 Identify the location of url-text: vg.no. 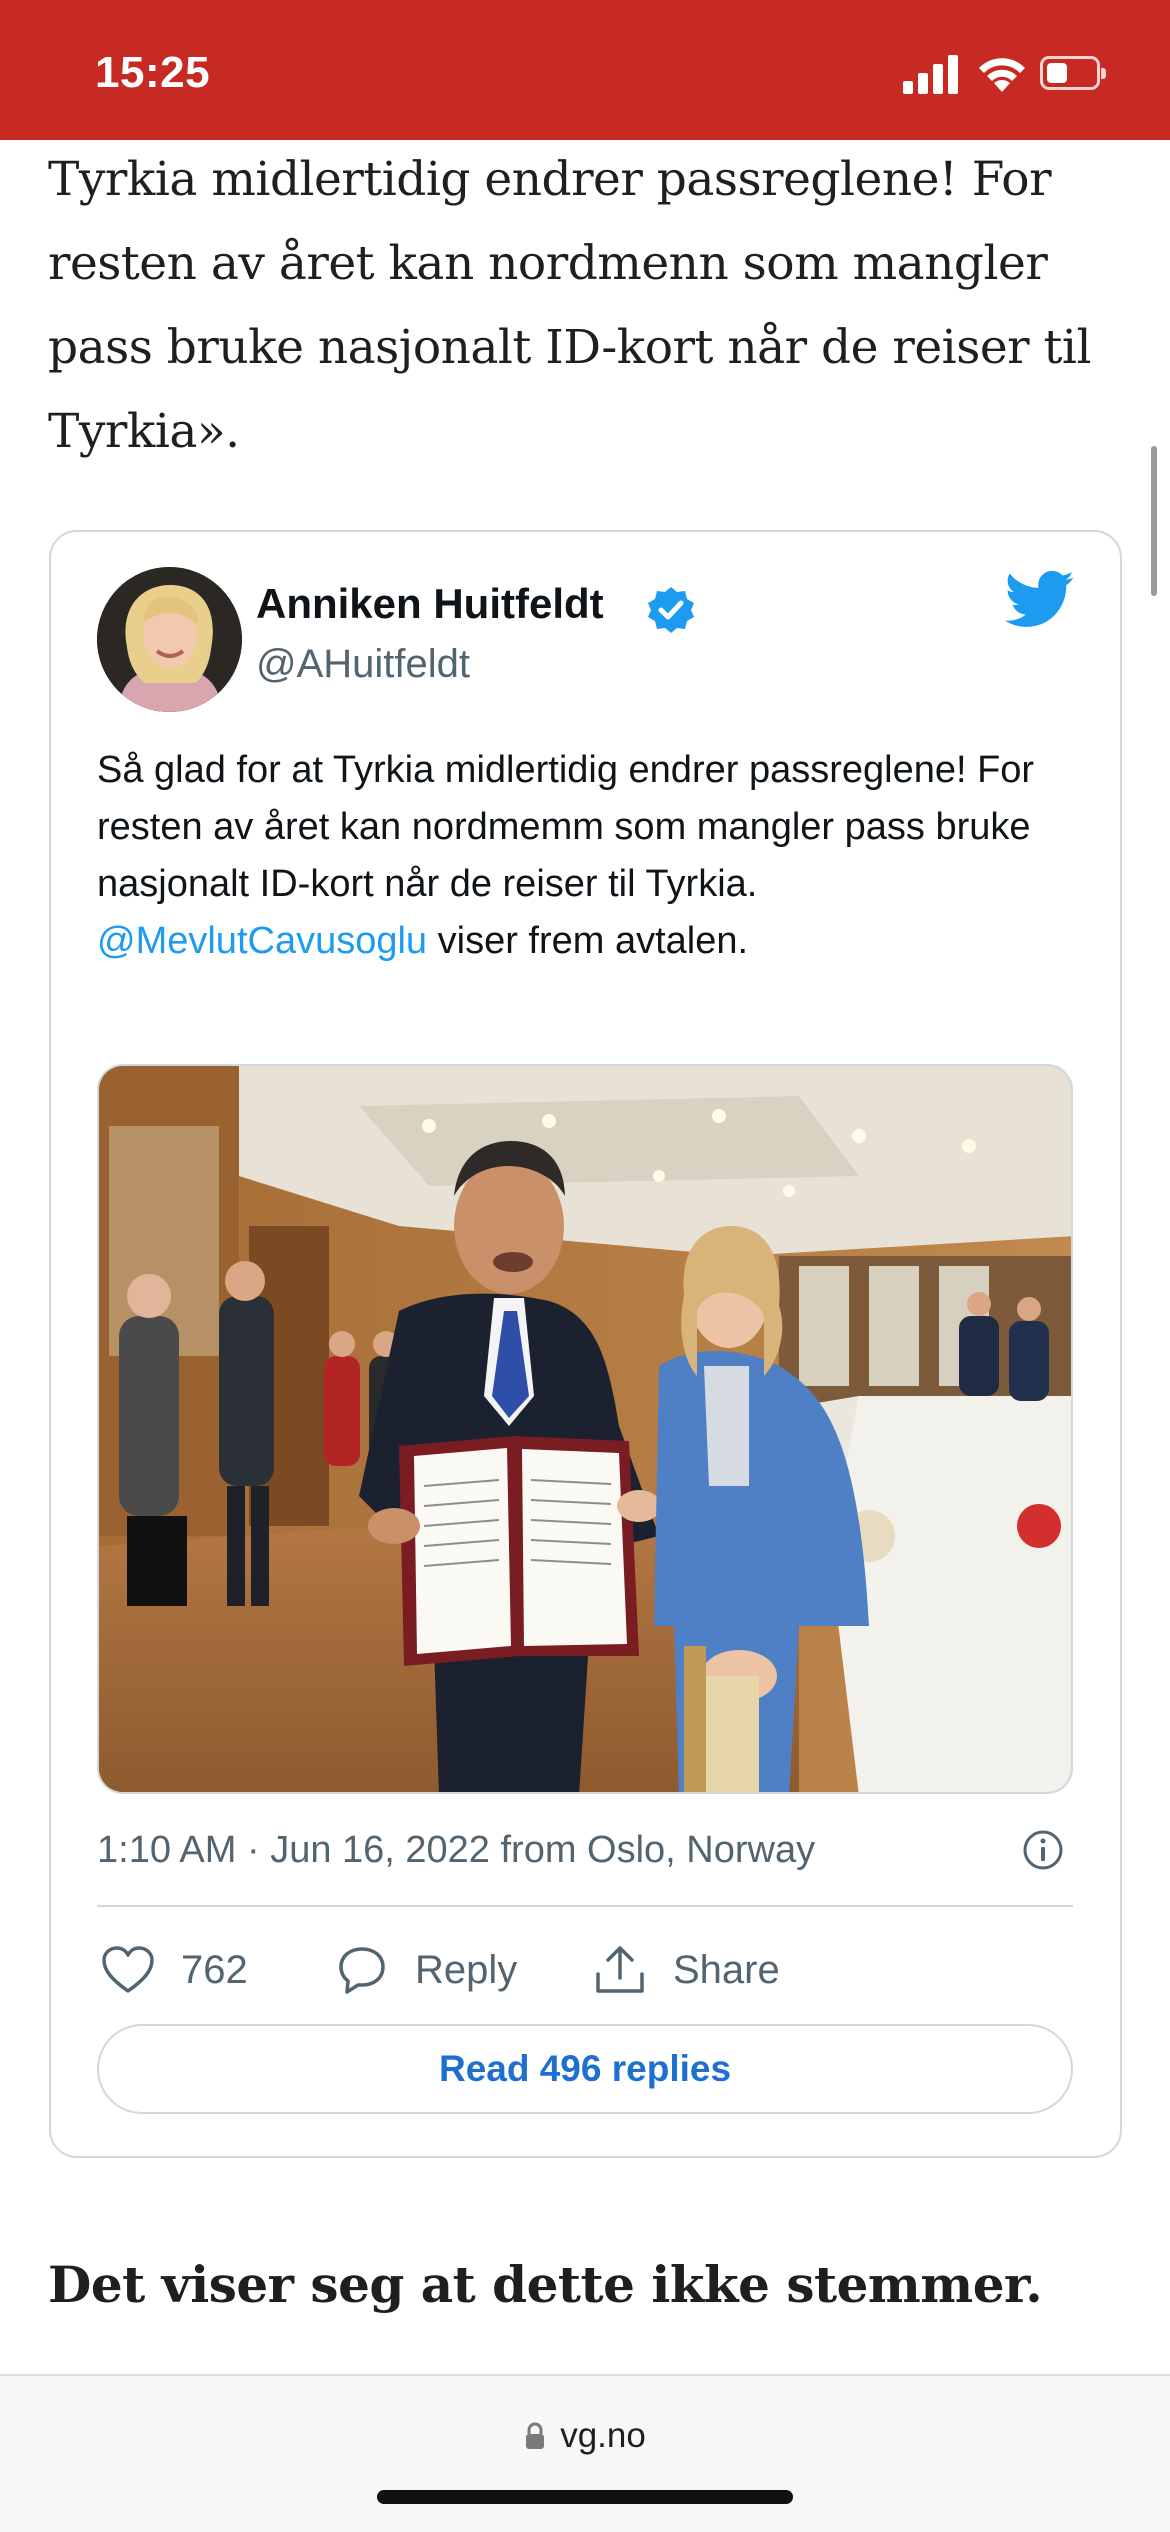
(603, 2435).